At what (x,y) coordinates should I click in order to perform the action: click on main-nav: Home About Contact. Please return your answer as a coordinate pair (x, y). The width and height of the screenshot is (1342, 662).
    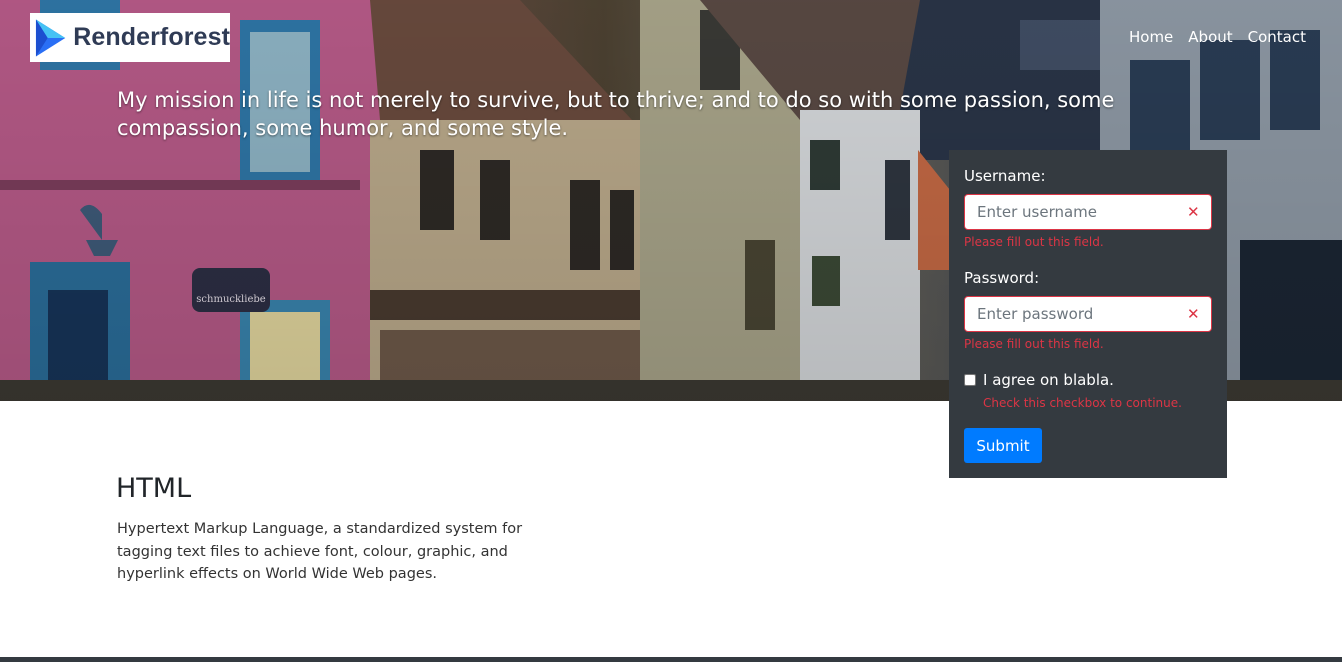
    Looking at the image, I should click on (1217, 37).